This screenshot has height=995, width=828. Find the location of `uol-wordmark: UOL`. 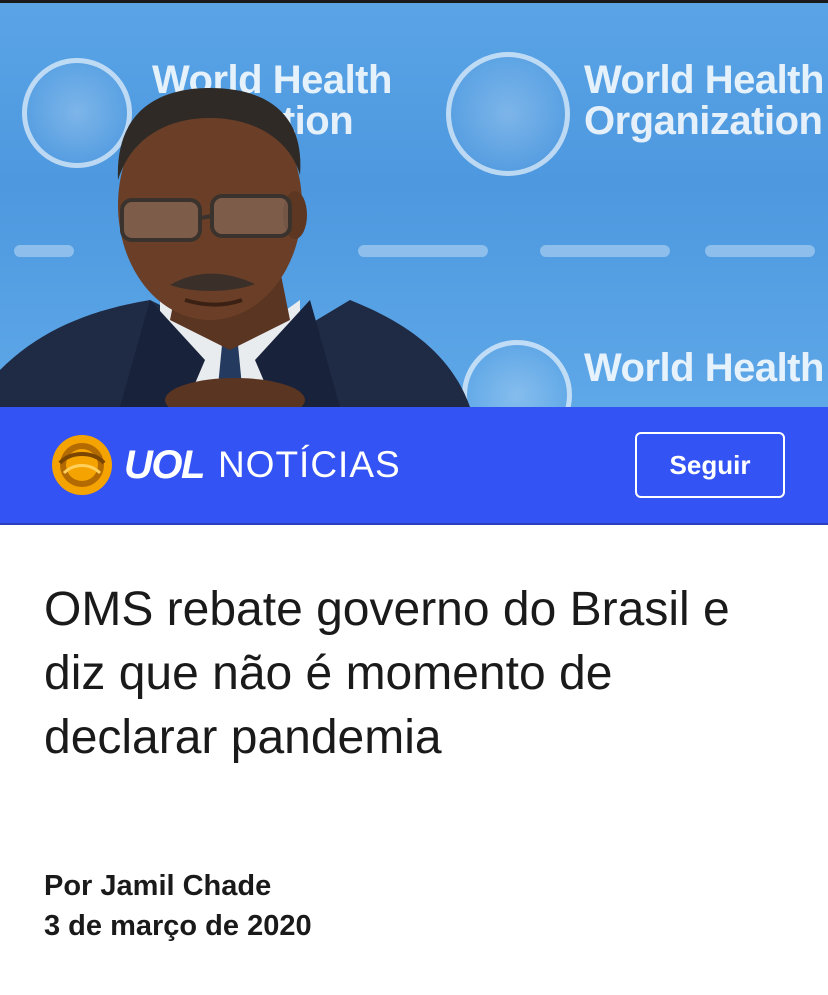

uol-wordmark: UOL is located at coordinates (164, 464).